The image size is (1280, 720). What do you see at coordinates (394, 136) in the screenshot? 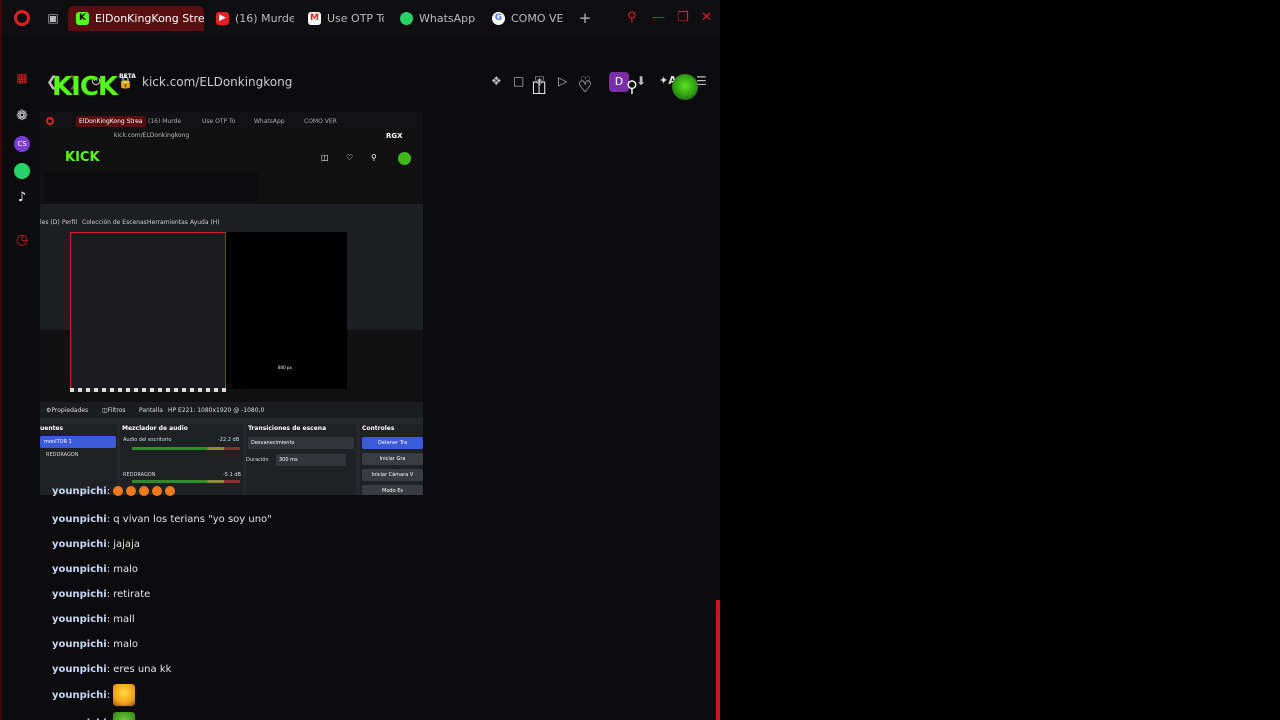
I see `rgx-label: RGX` at bounding box center [394, 136].